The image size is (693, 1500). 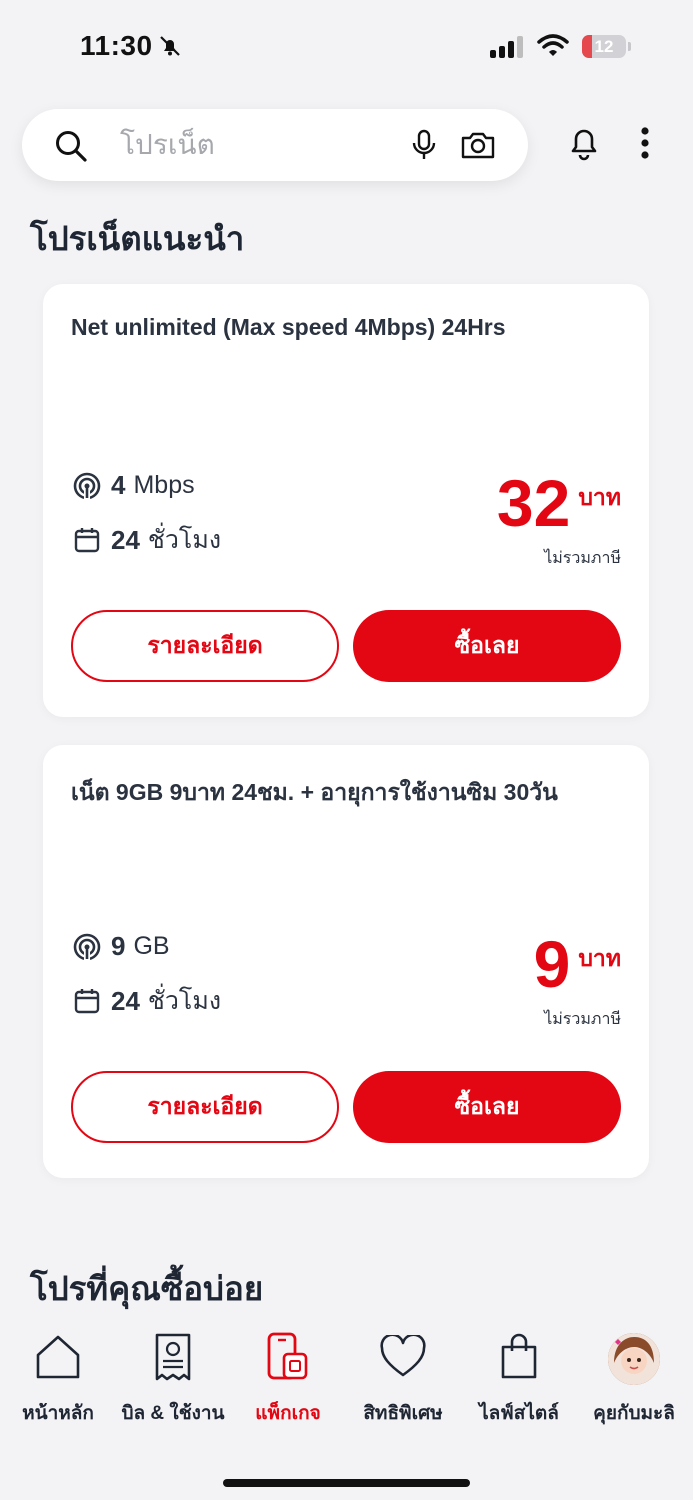 I want to click on notification-bell-icon, so click(x=584, y=145).